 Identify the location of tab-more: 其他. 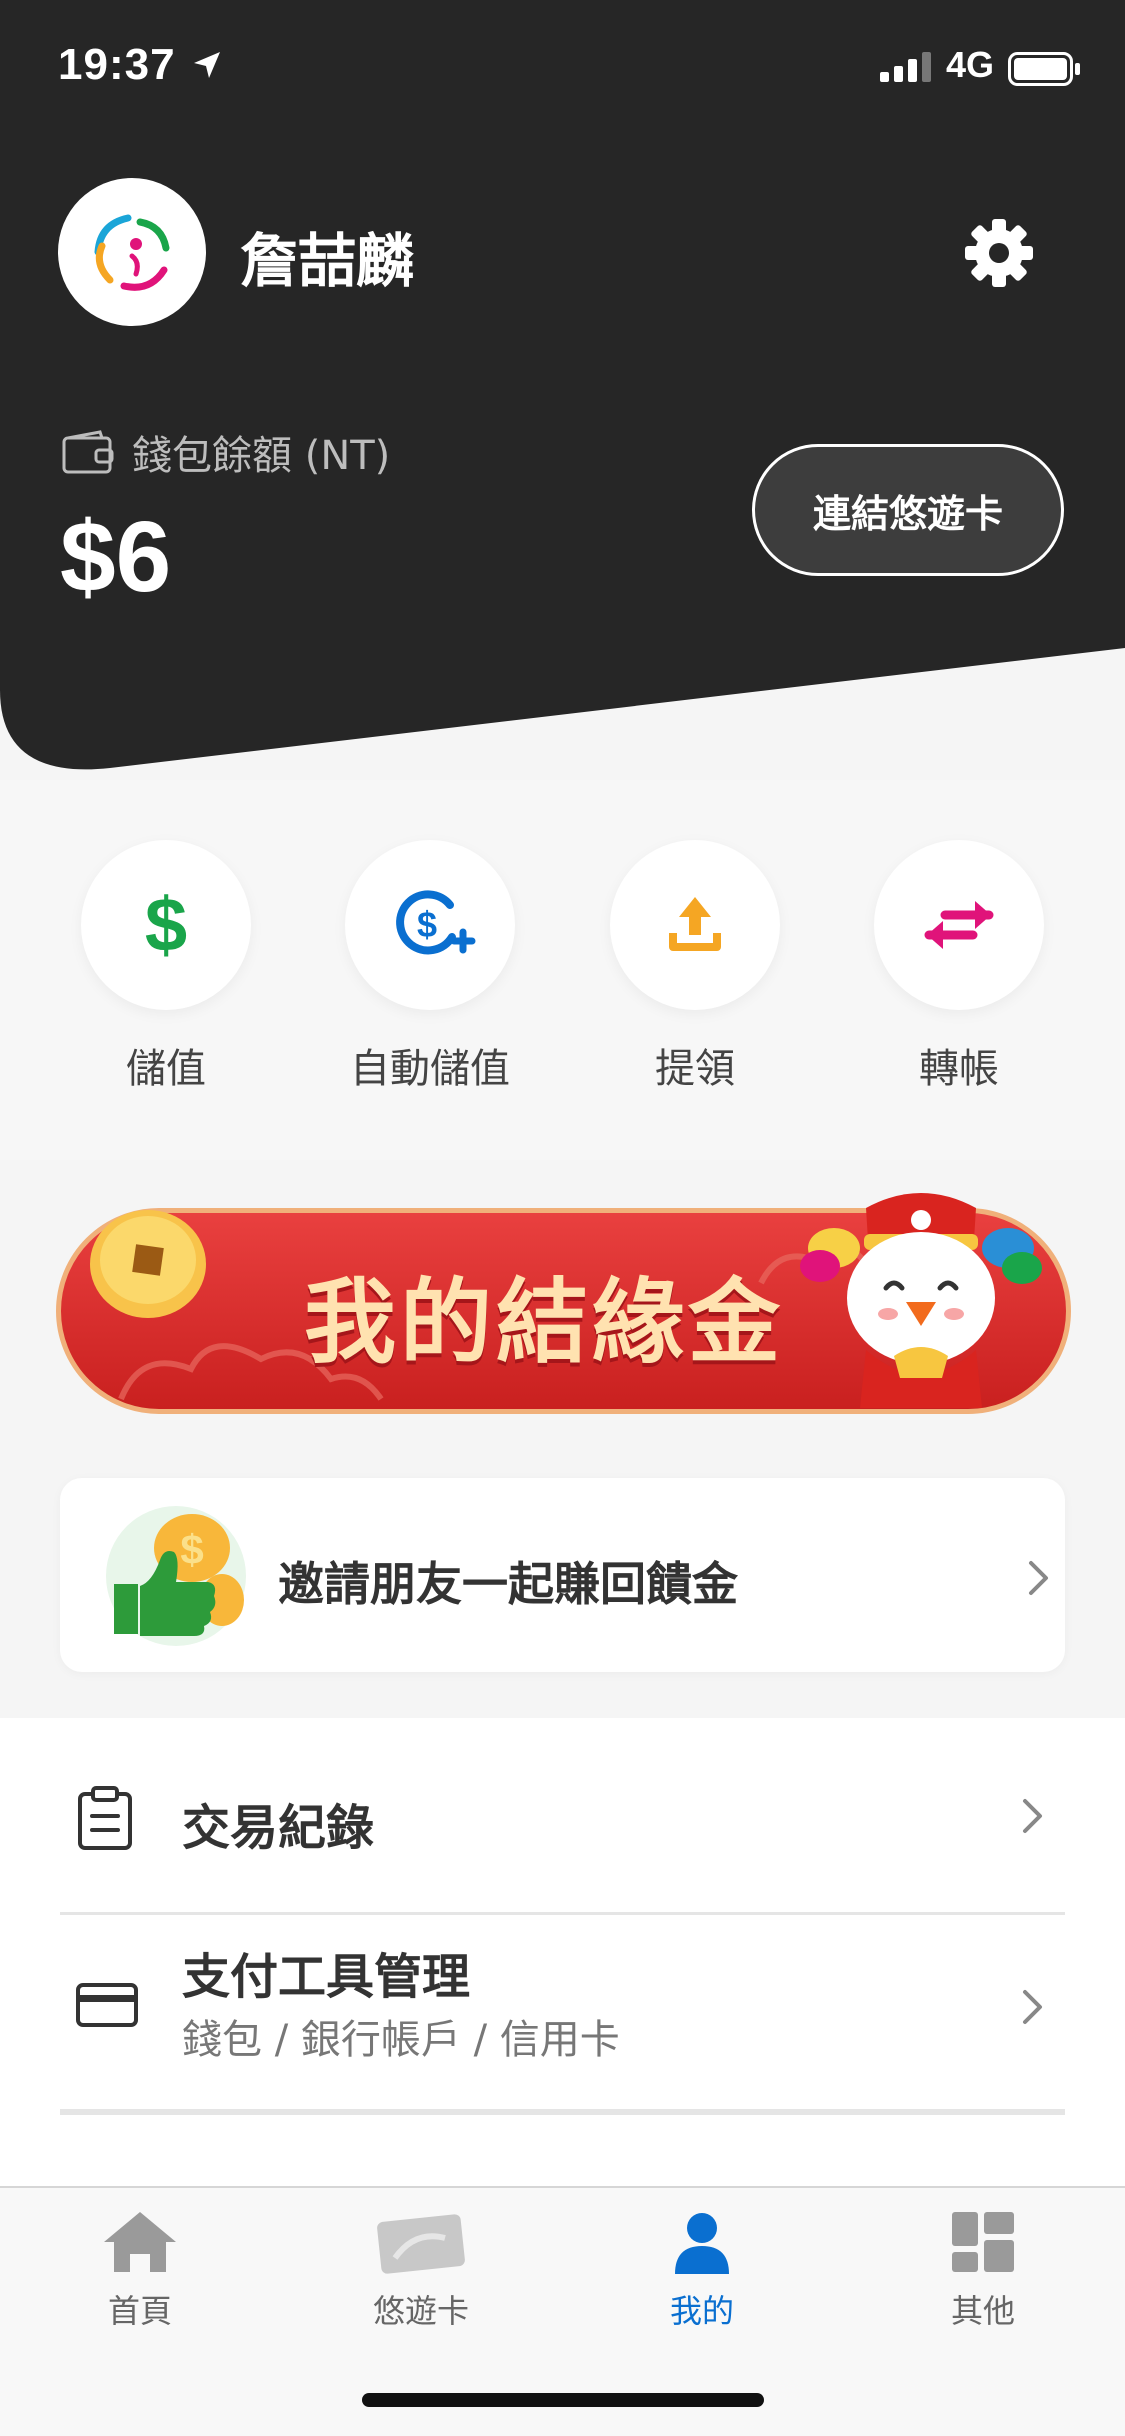
(983, 2271).